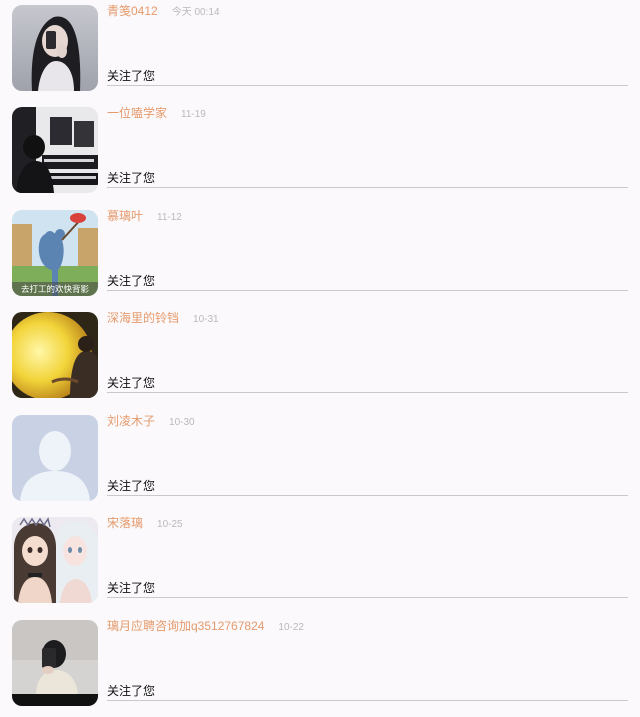  I want to click on timestamp: 10-22, so click(291, 627).